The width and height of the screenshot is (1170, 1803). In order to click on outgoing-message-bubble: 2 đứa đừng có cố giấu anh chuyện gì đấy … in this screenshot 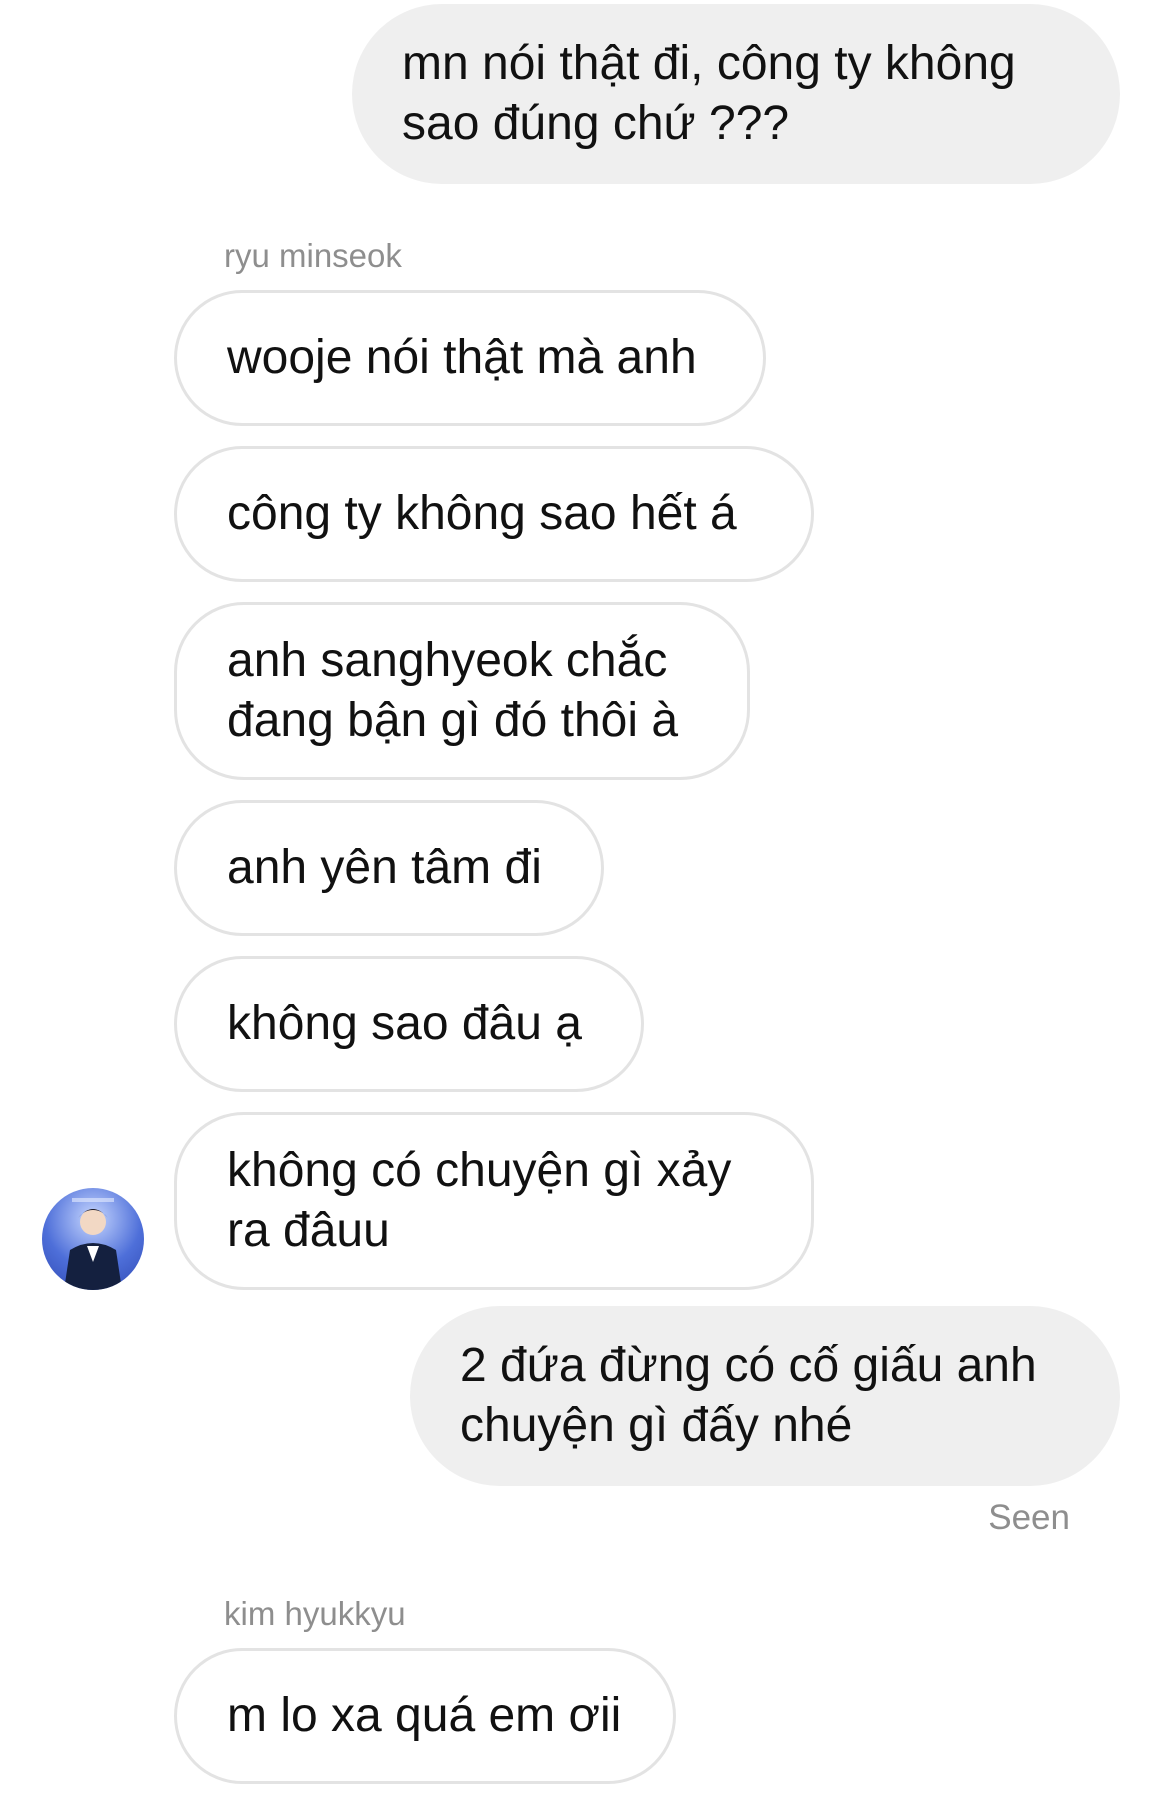, I will do `click(765, 1396)`.